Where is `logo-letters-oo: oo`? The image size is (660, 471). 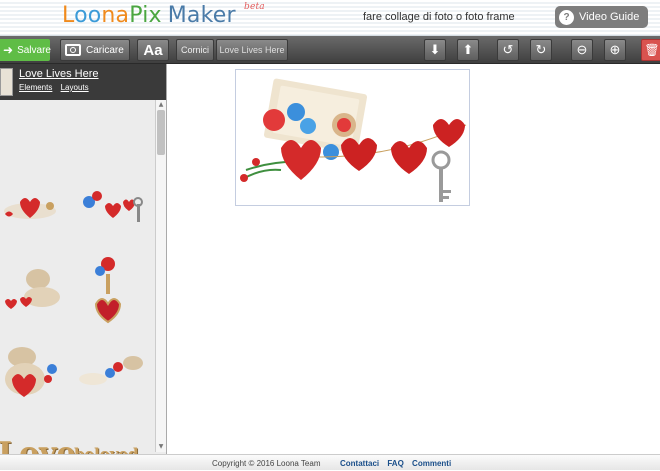
logo-letters-oo: oo is located at coordinates (88, 15).